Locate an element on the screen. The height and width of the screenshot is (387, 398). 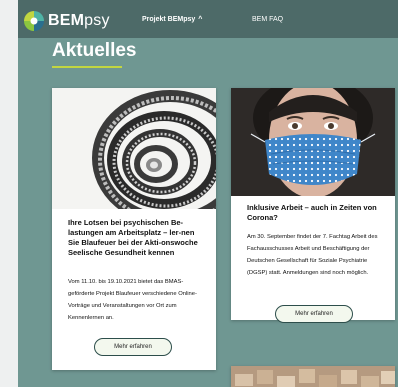
news-card is located at coordinates (313, 376).